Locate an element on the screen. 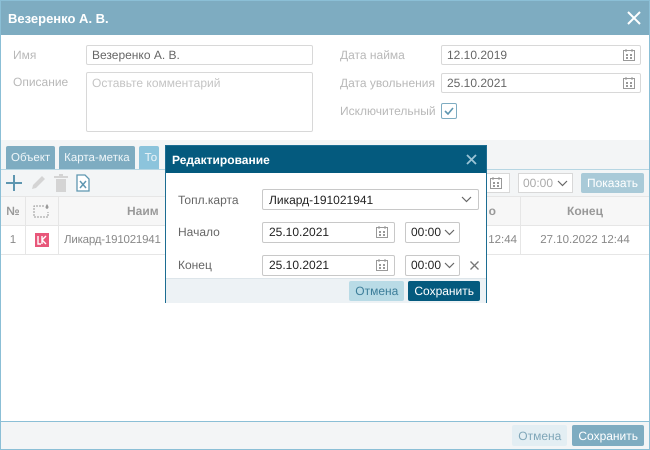  card-select: Ликард-191021941 is located at coordinates (370, 199).